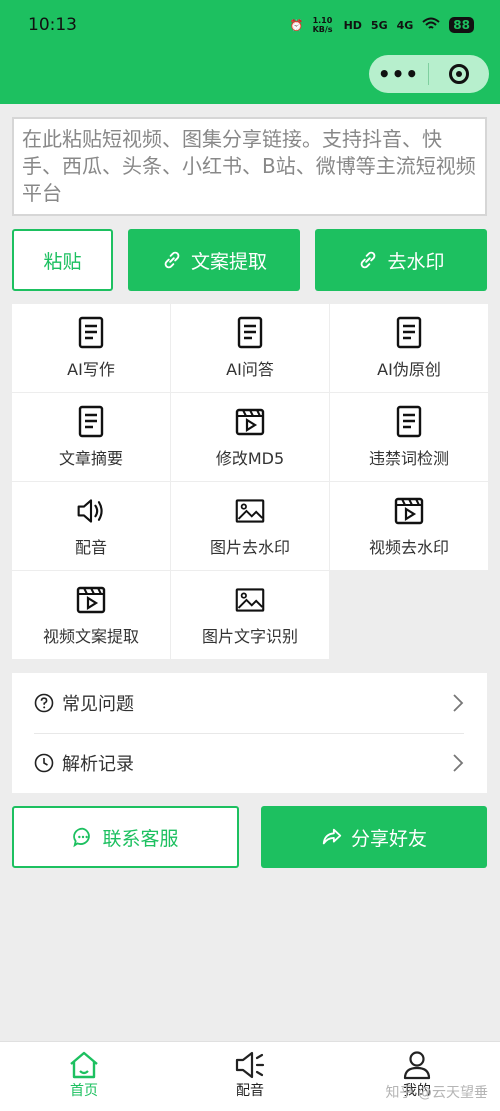 The width and height of the screenshot is (500, 1111). I want to click on tab-dubbing-label: 配音, so click(250, 1091).